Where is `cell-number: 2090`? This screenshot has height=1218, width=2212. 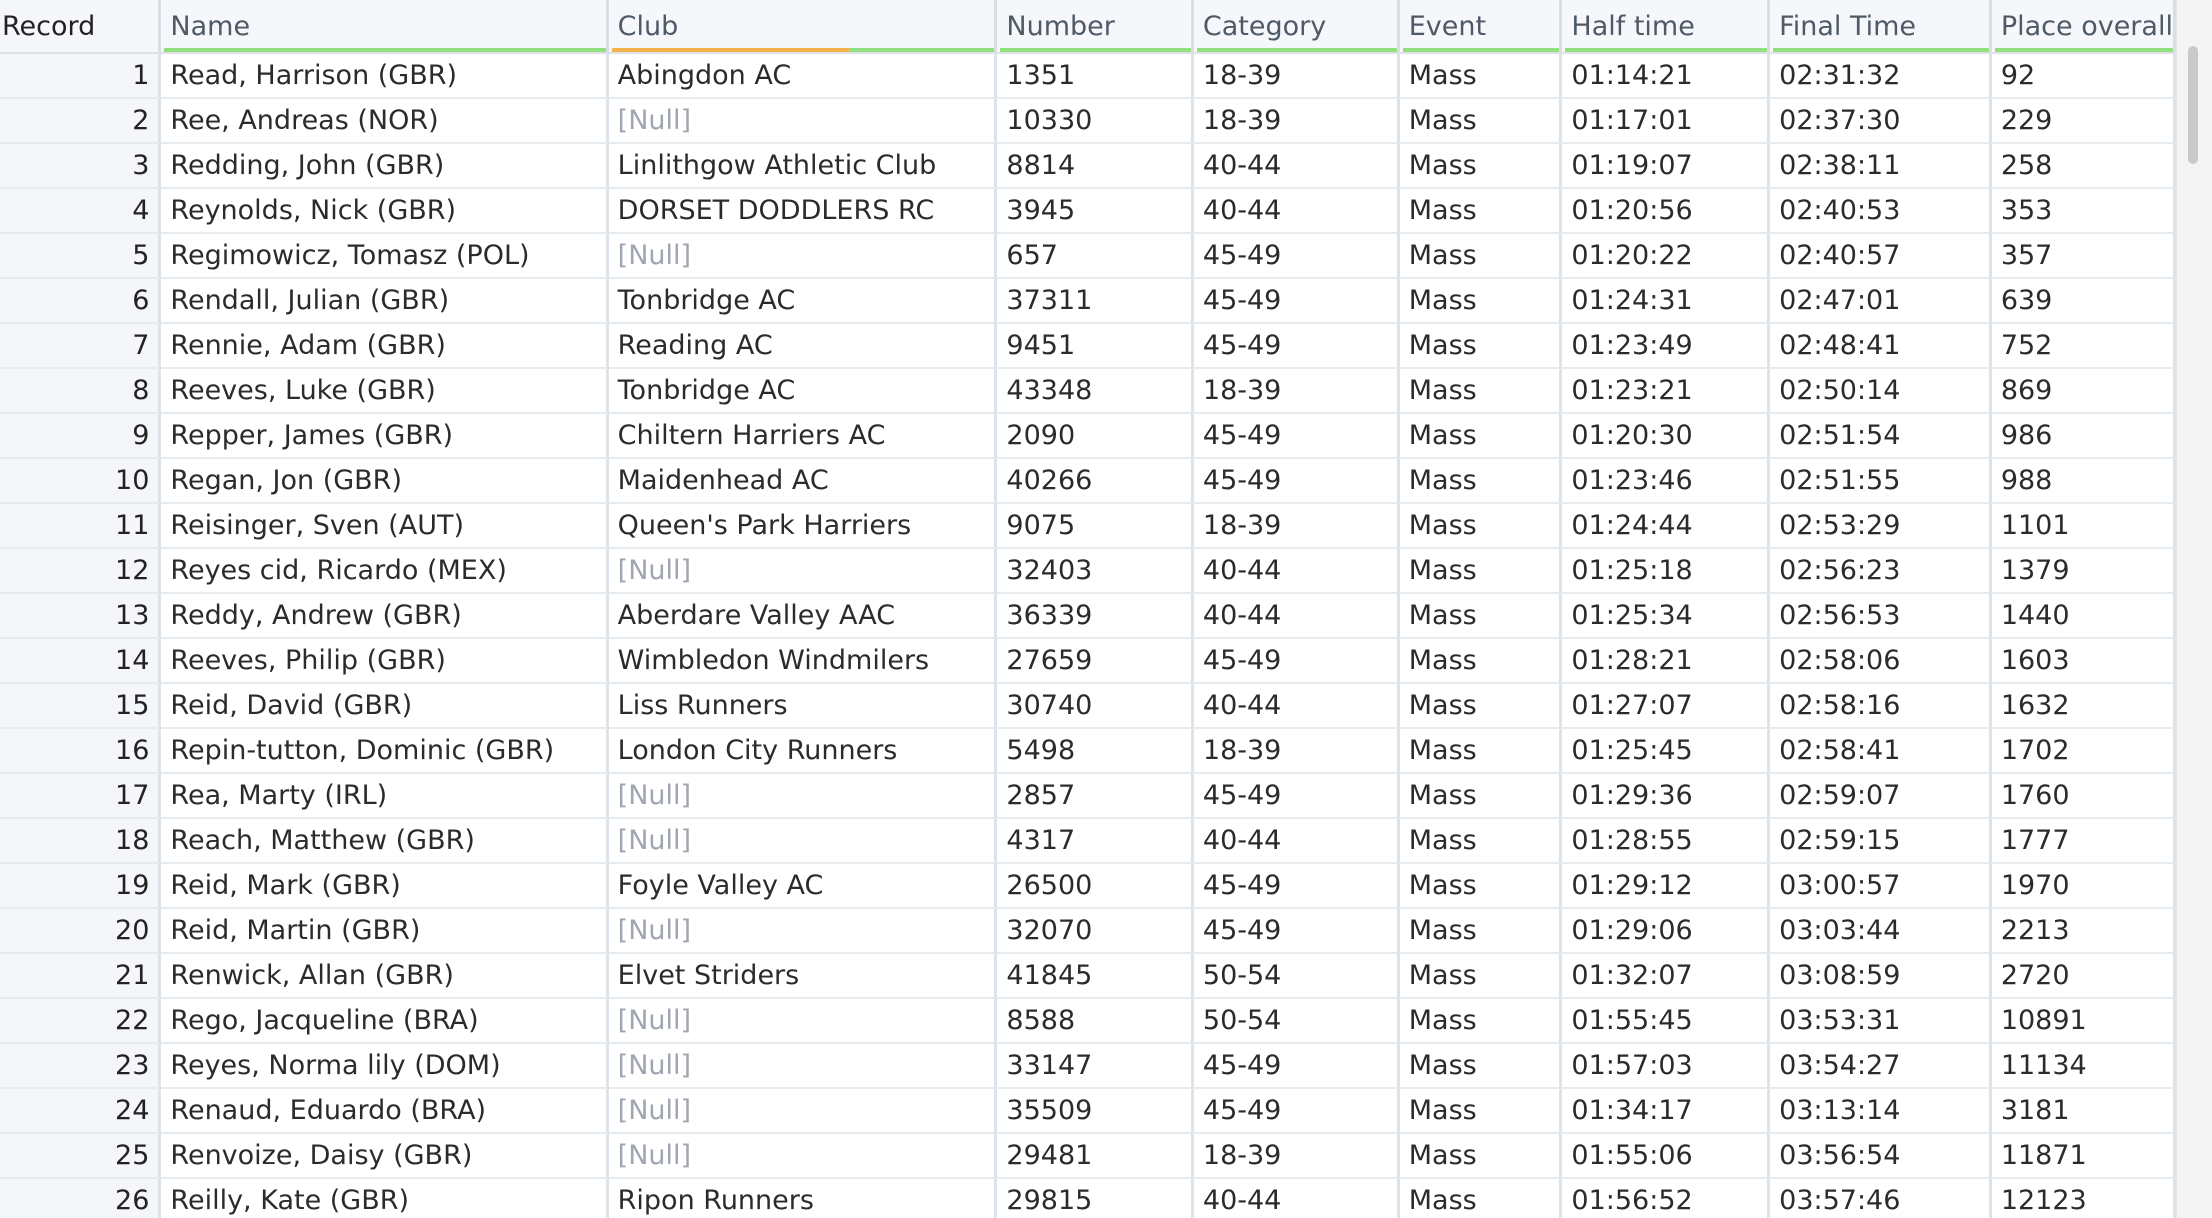
cell-number: 2090 is located at coordinates (1095, 436).